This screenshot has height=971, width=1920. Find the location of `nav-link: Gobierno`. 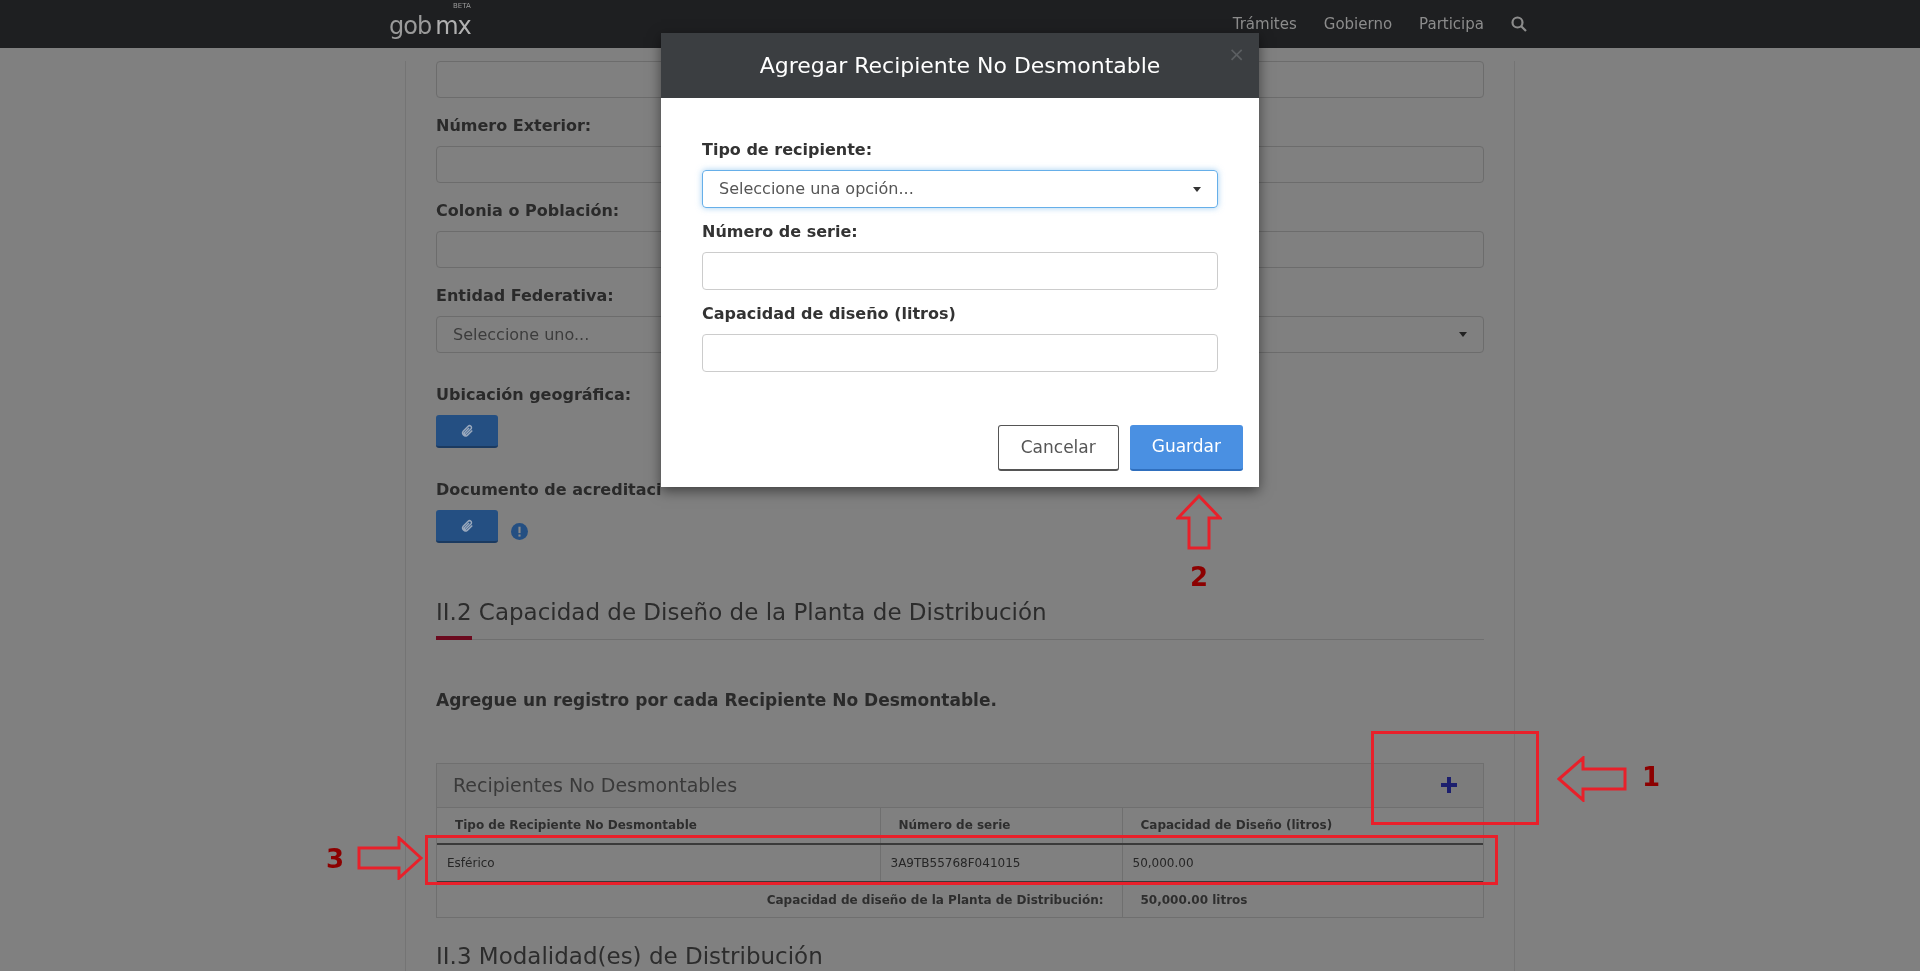

nav-link: Gobierno is located at coordinates (1358, 24).